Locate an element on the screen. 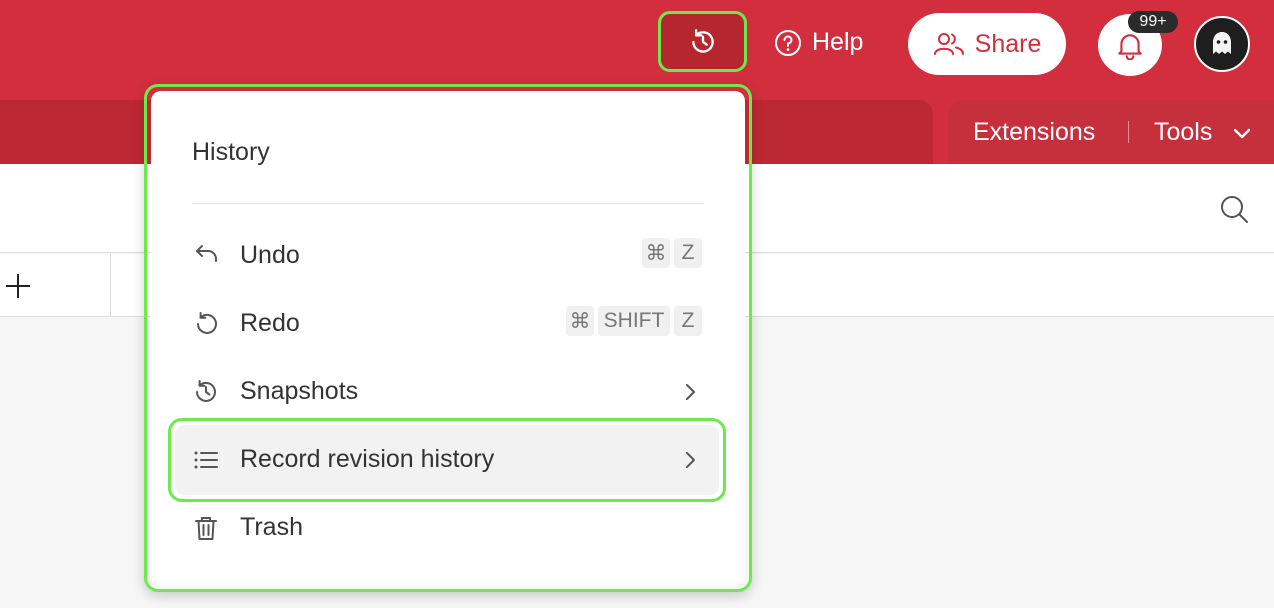 The height and width of the screenshot is (608, 1274). shortcut-key: SHIFT is located at coordinates (634, 321).